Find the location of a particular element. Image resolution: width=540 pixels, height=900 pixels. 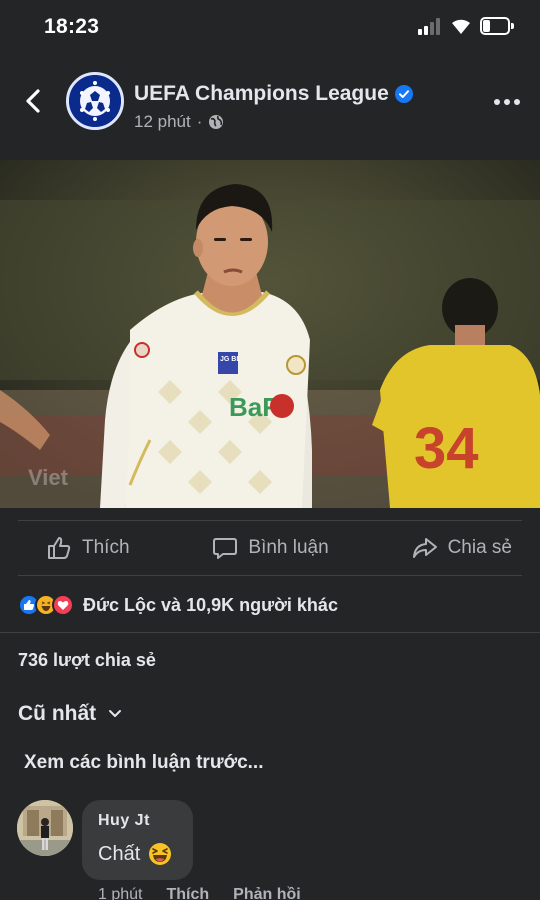

background-player-number: 34 is located at coordinates (446, 448).